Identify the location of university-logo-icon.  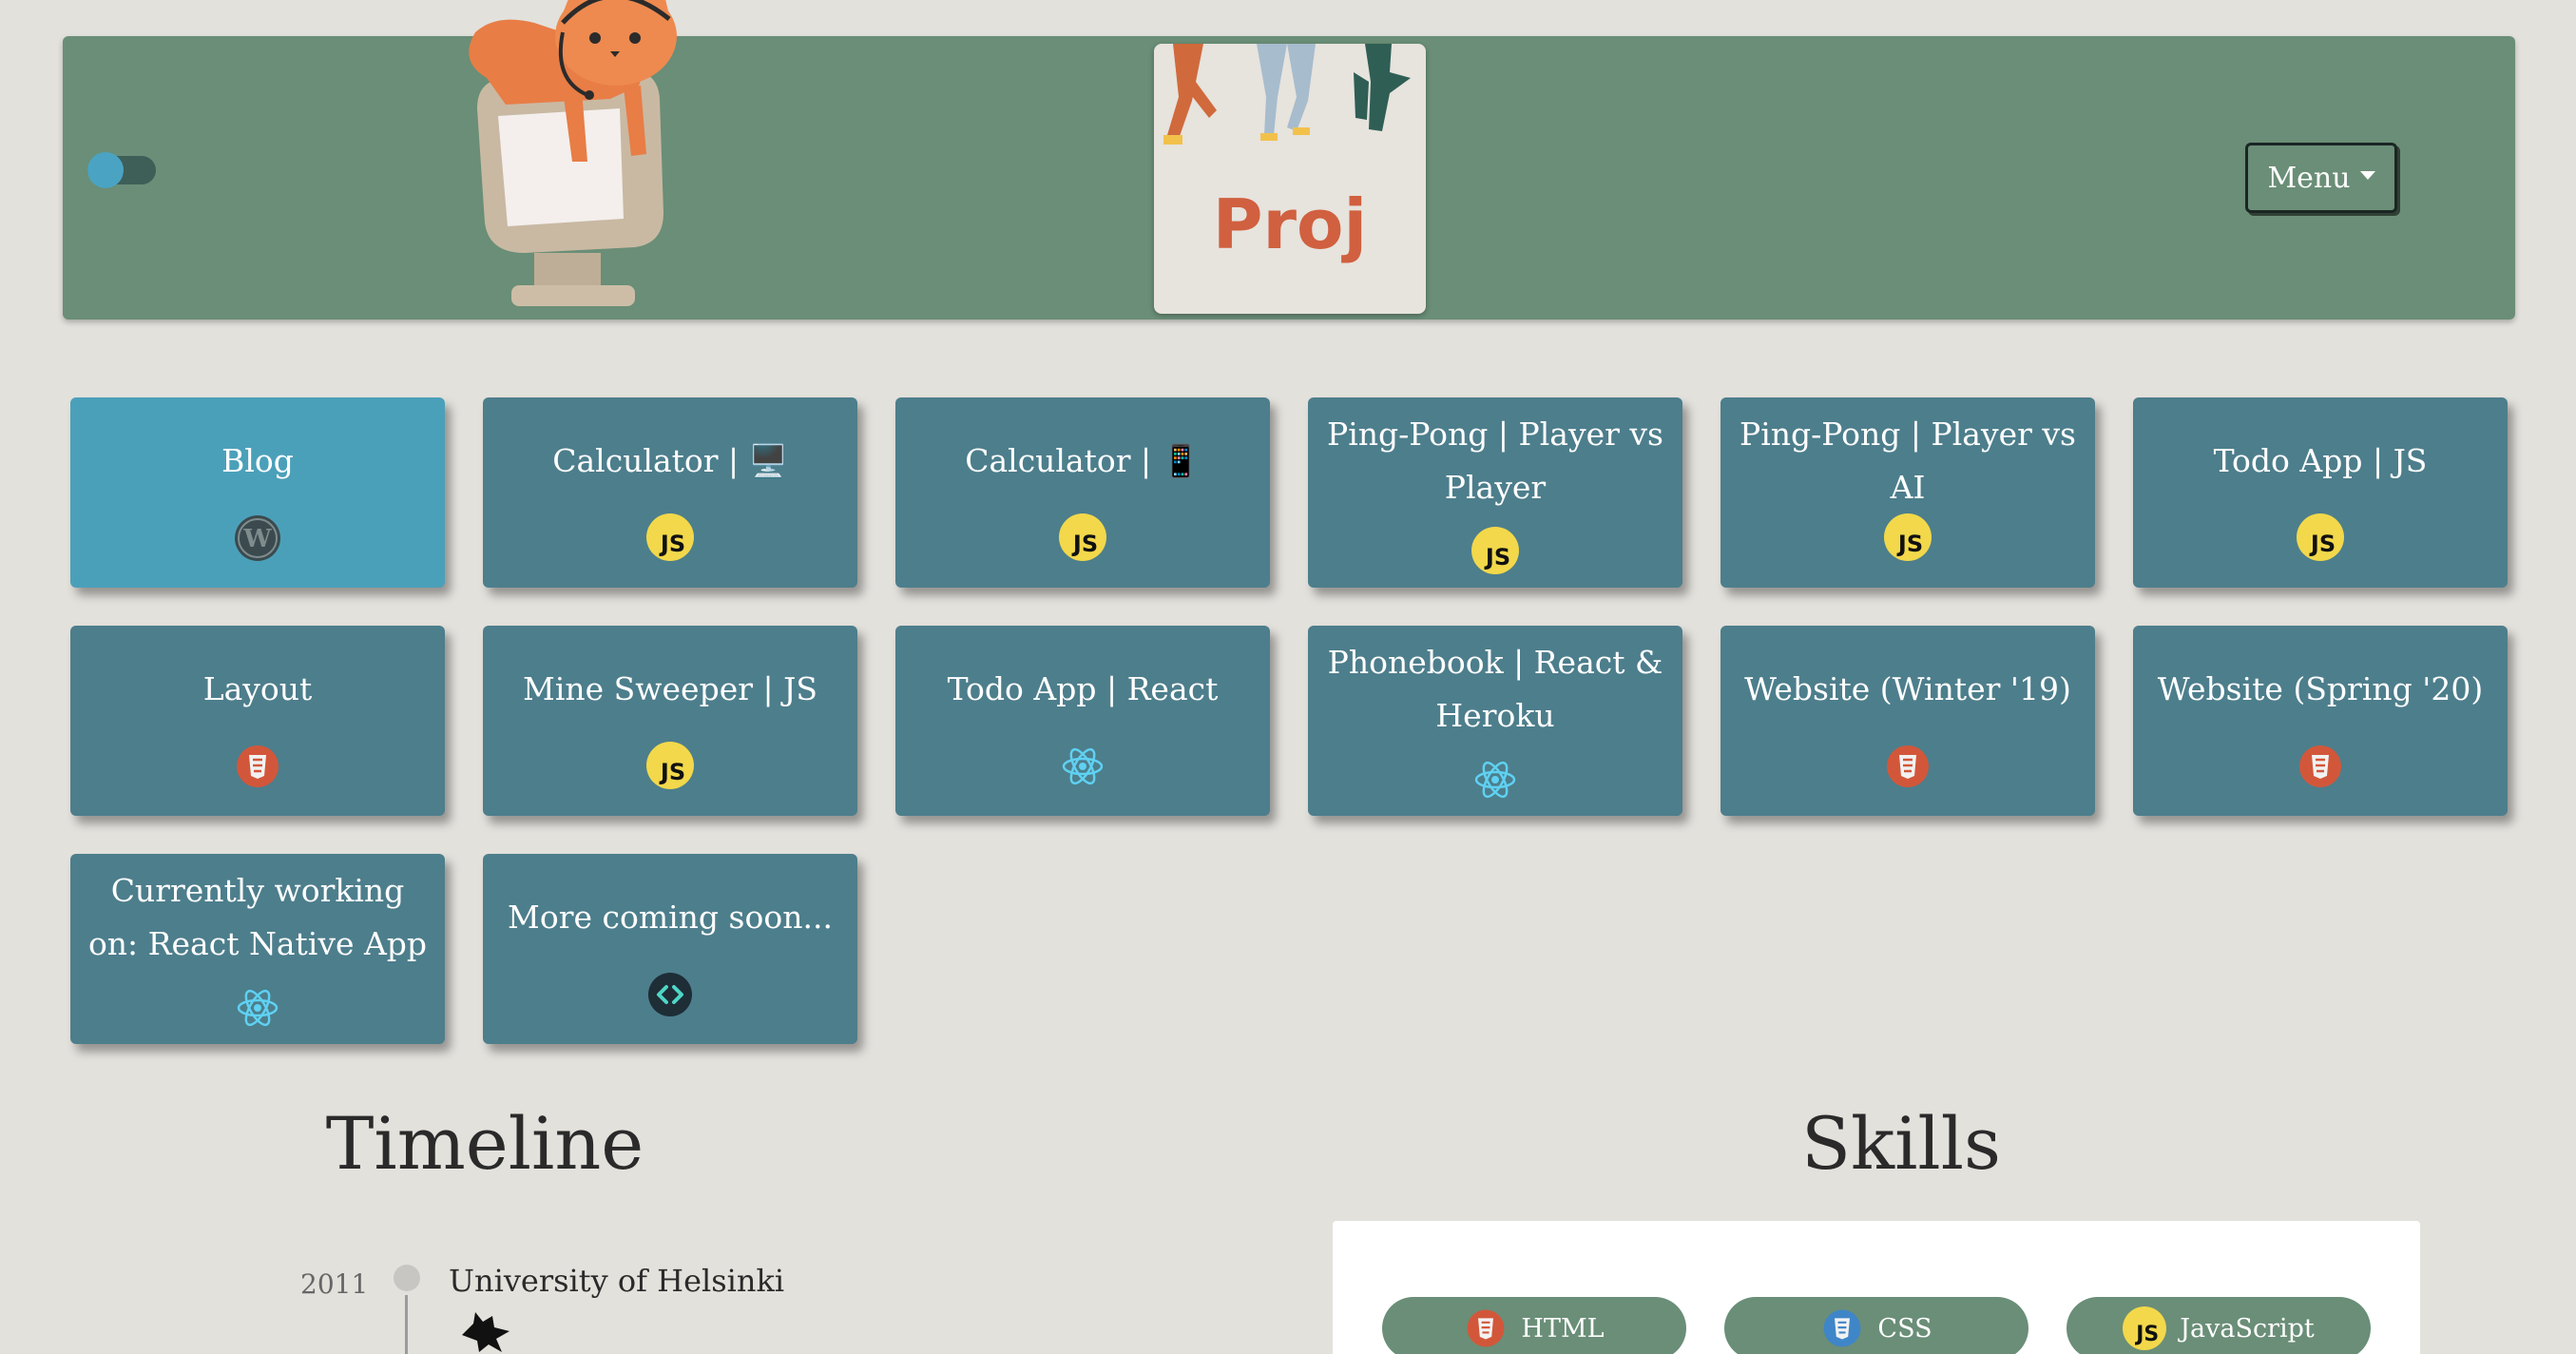
(486, 1332).